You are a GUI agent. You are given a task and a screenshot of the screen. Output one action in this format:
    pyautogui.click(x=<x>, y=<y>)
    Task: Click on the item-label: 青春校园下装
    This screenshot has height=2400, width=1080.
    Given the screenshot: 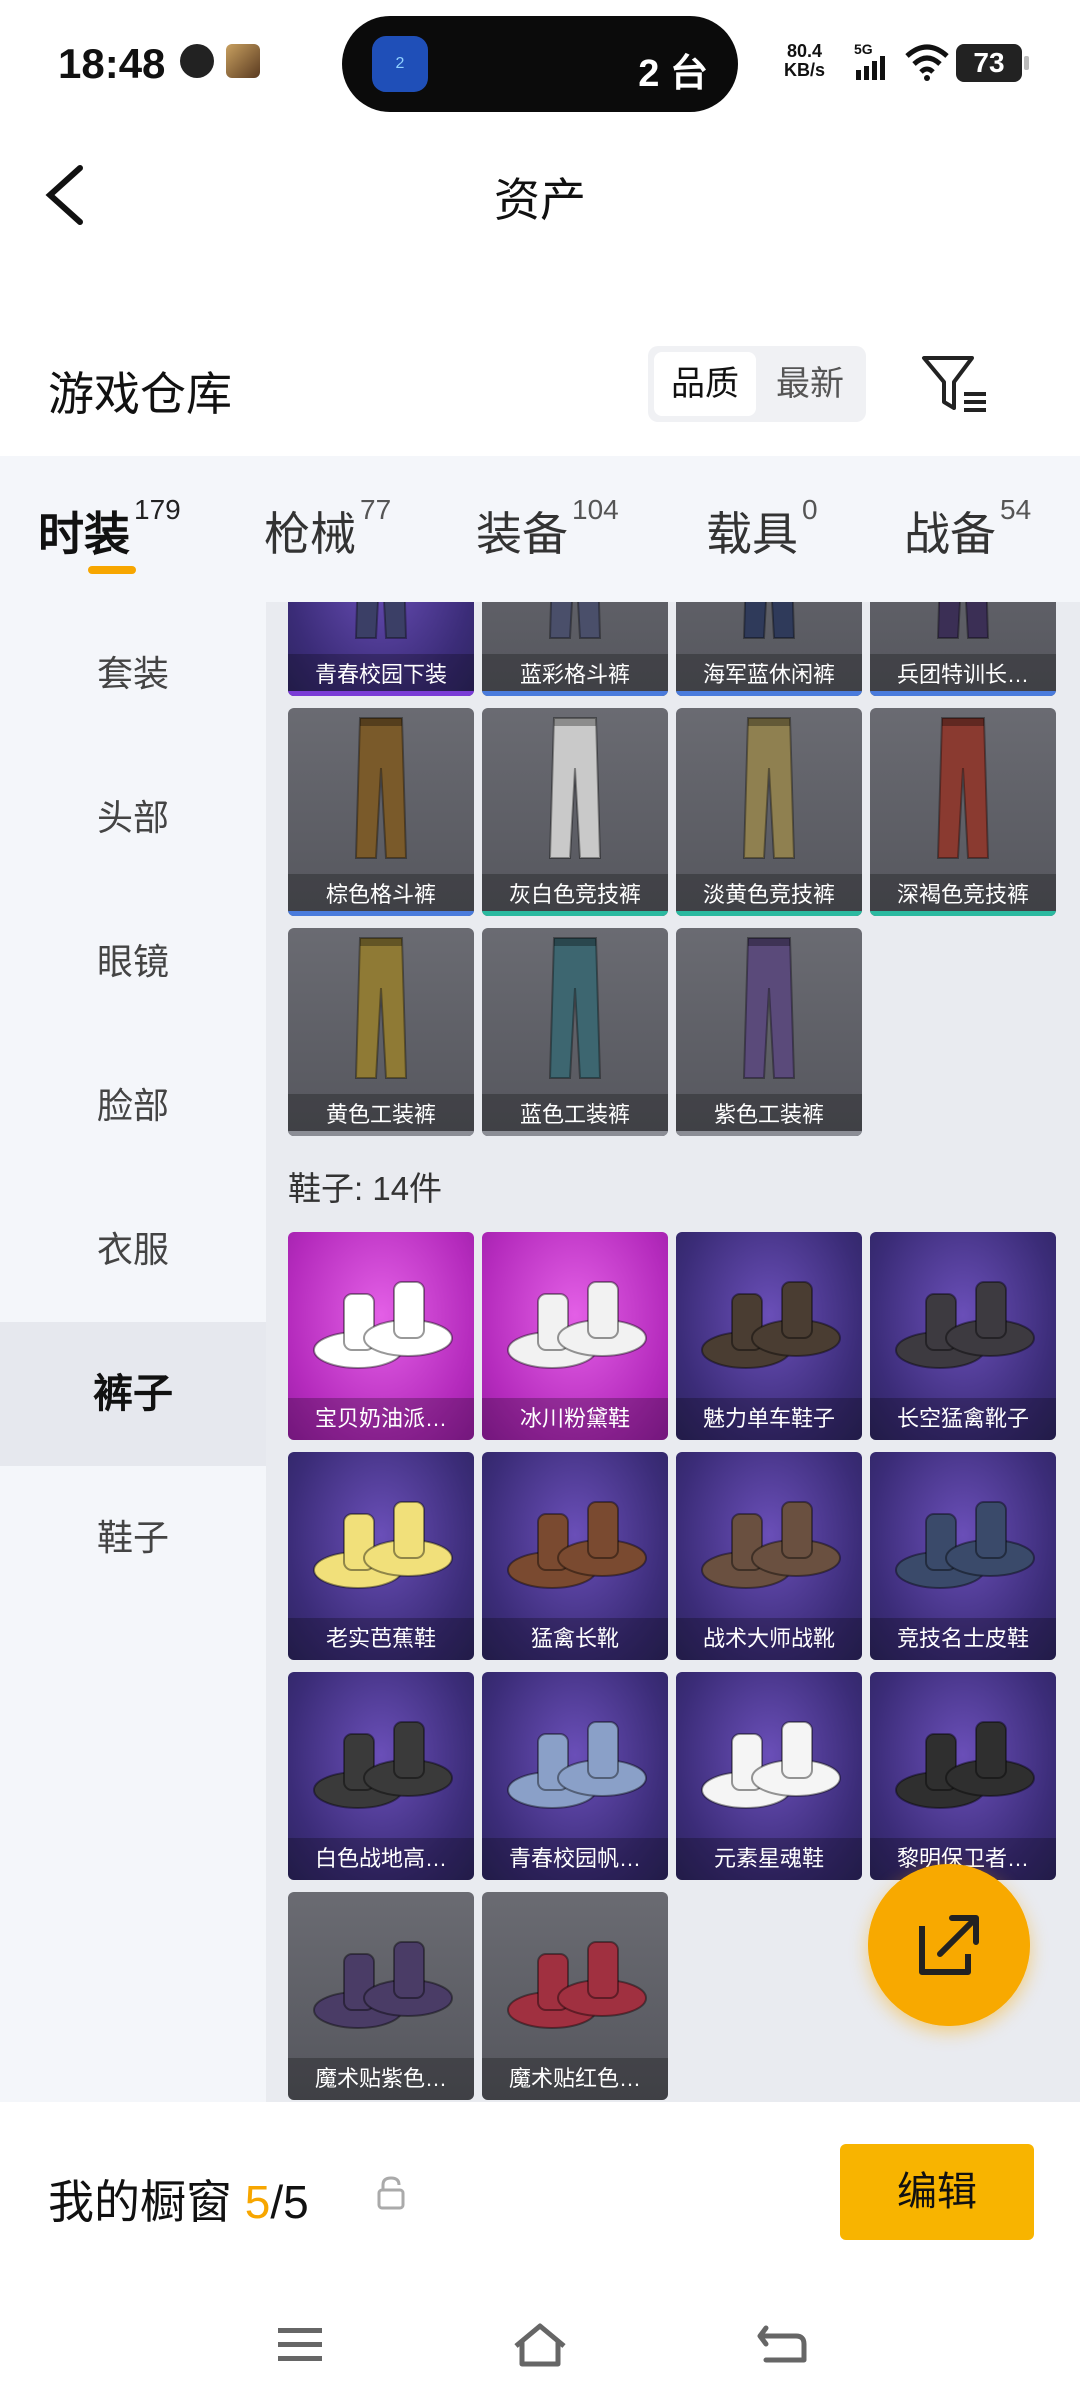 What is the action you would take?
    pyautogui.click(x=381, y=675)
    